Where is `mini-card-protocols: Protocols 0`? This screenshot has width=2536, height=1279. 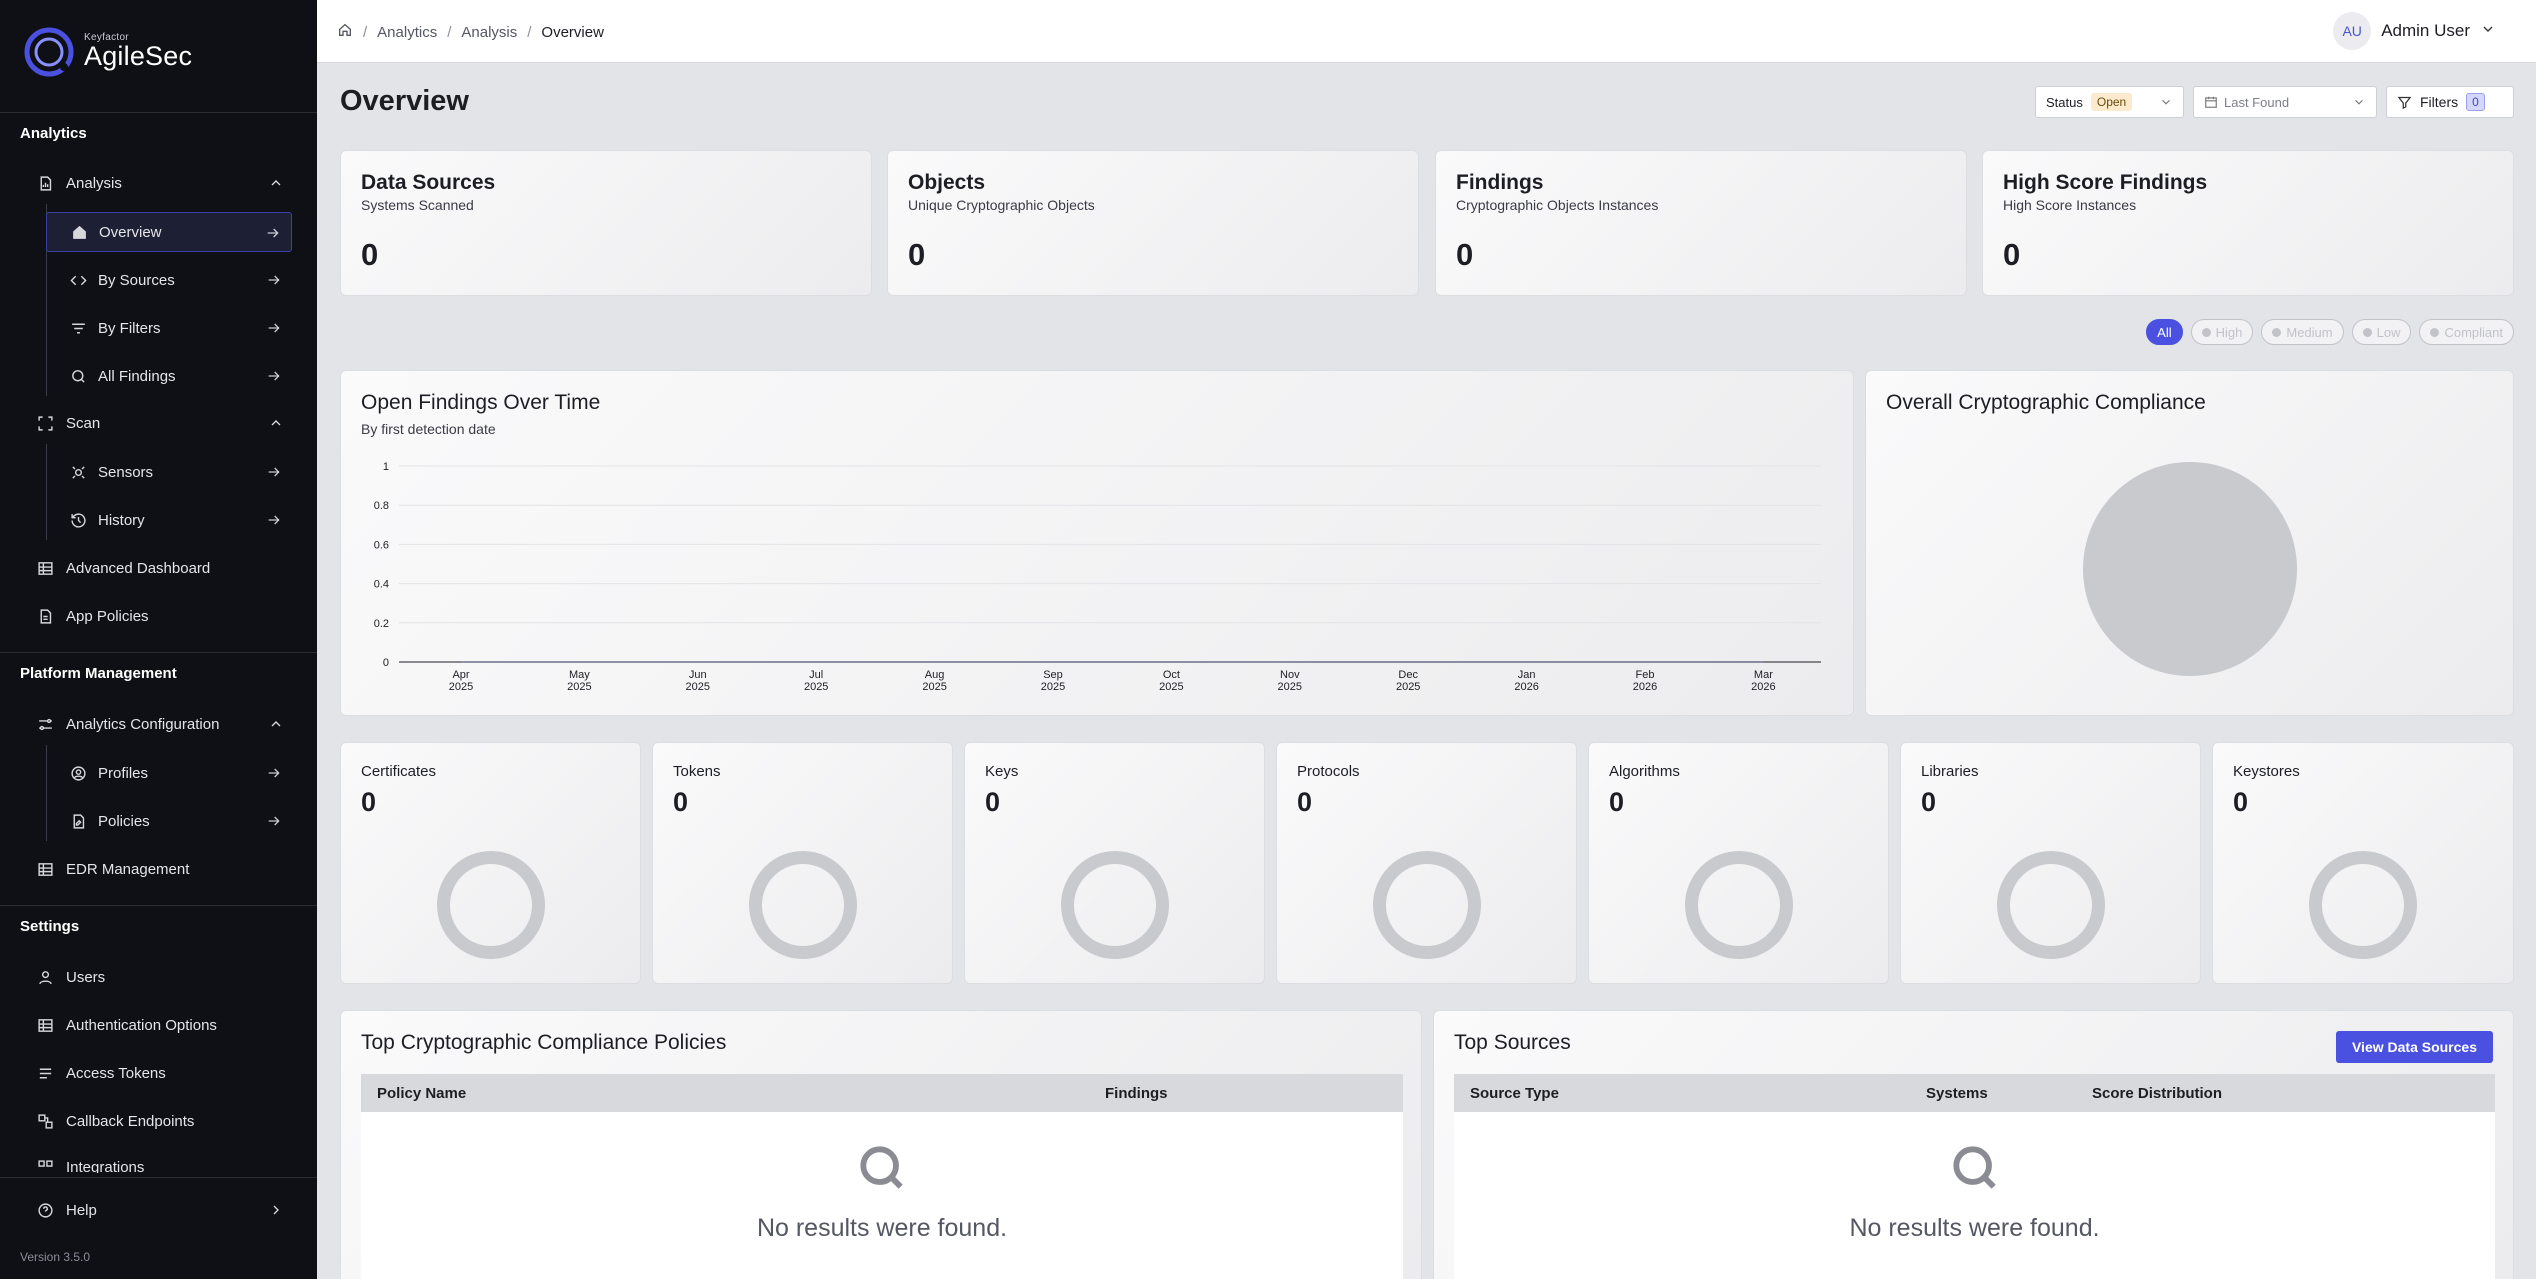
mini-card-protocols: Protocols 0 is located at coordinates (1426, 863).